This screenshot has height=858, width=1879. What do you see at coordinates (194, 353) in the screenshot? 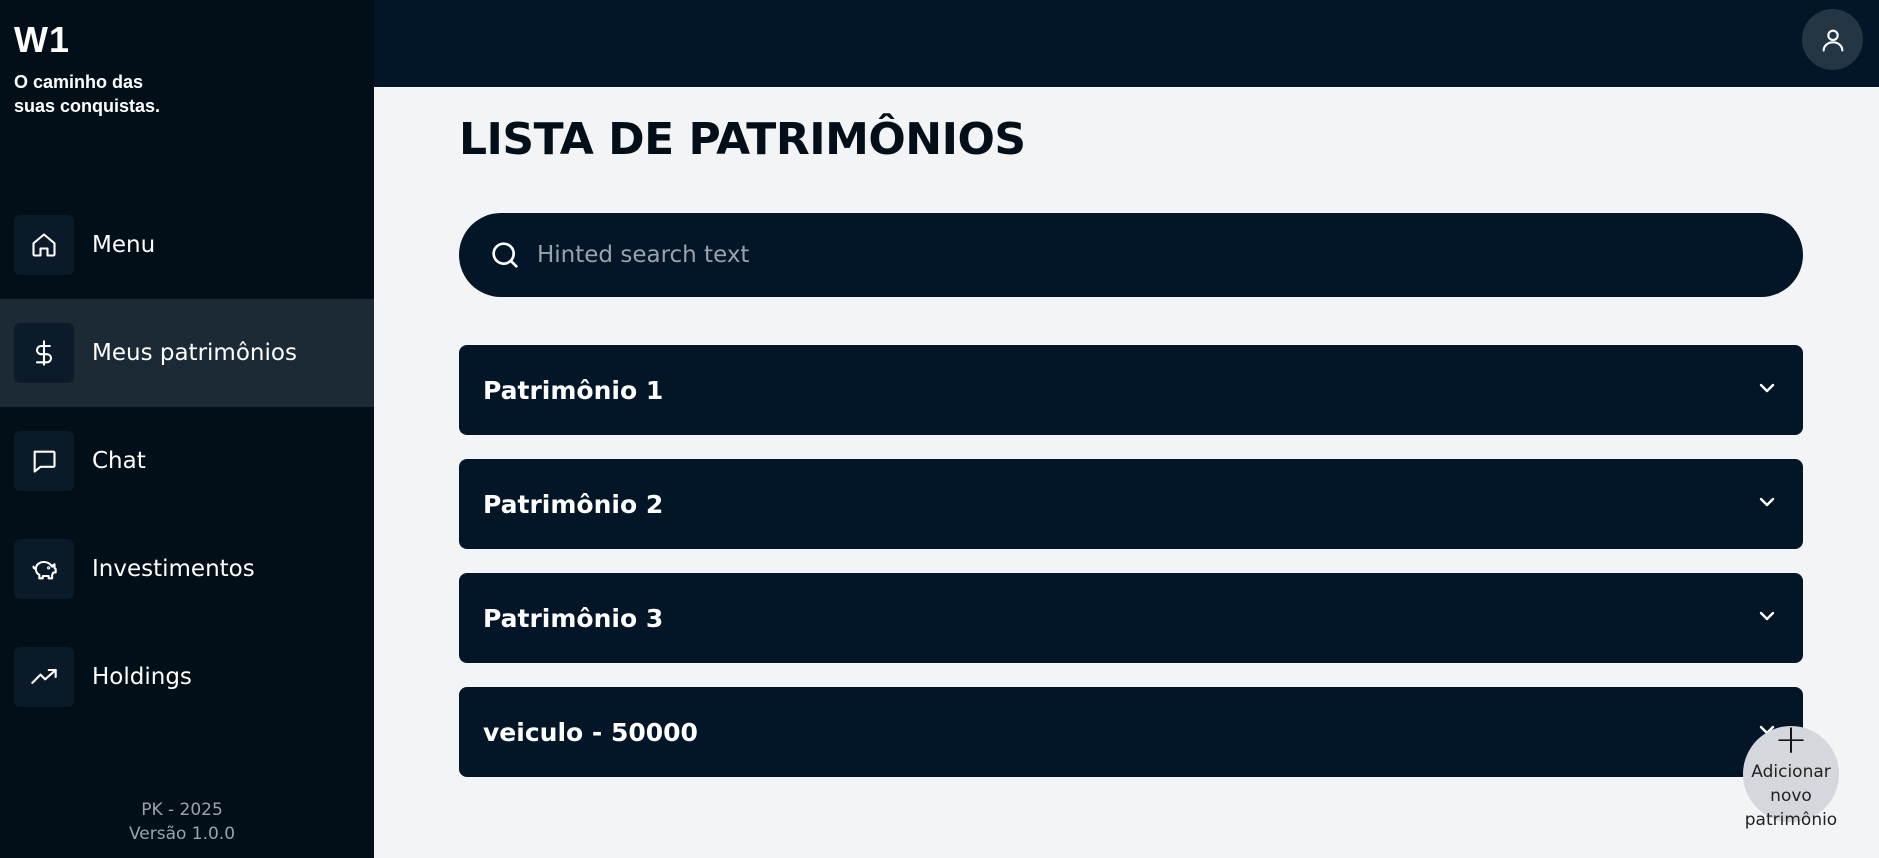
I see `sidebar-item-label: Meus patrimônios` at bounding box center [194, 353].